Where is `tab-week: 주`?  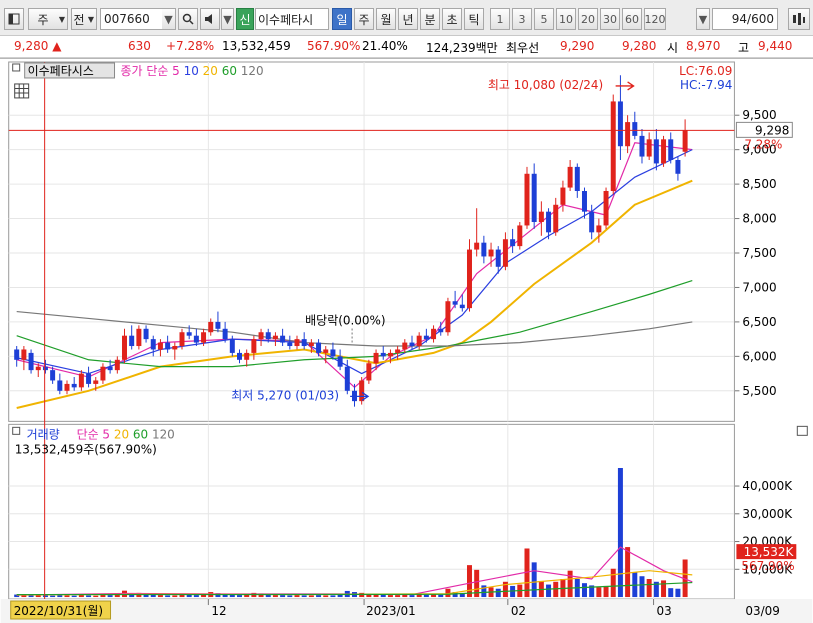
tab-week: 주 is located at coordinates (364, 19).